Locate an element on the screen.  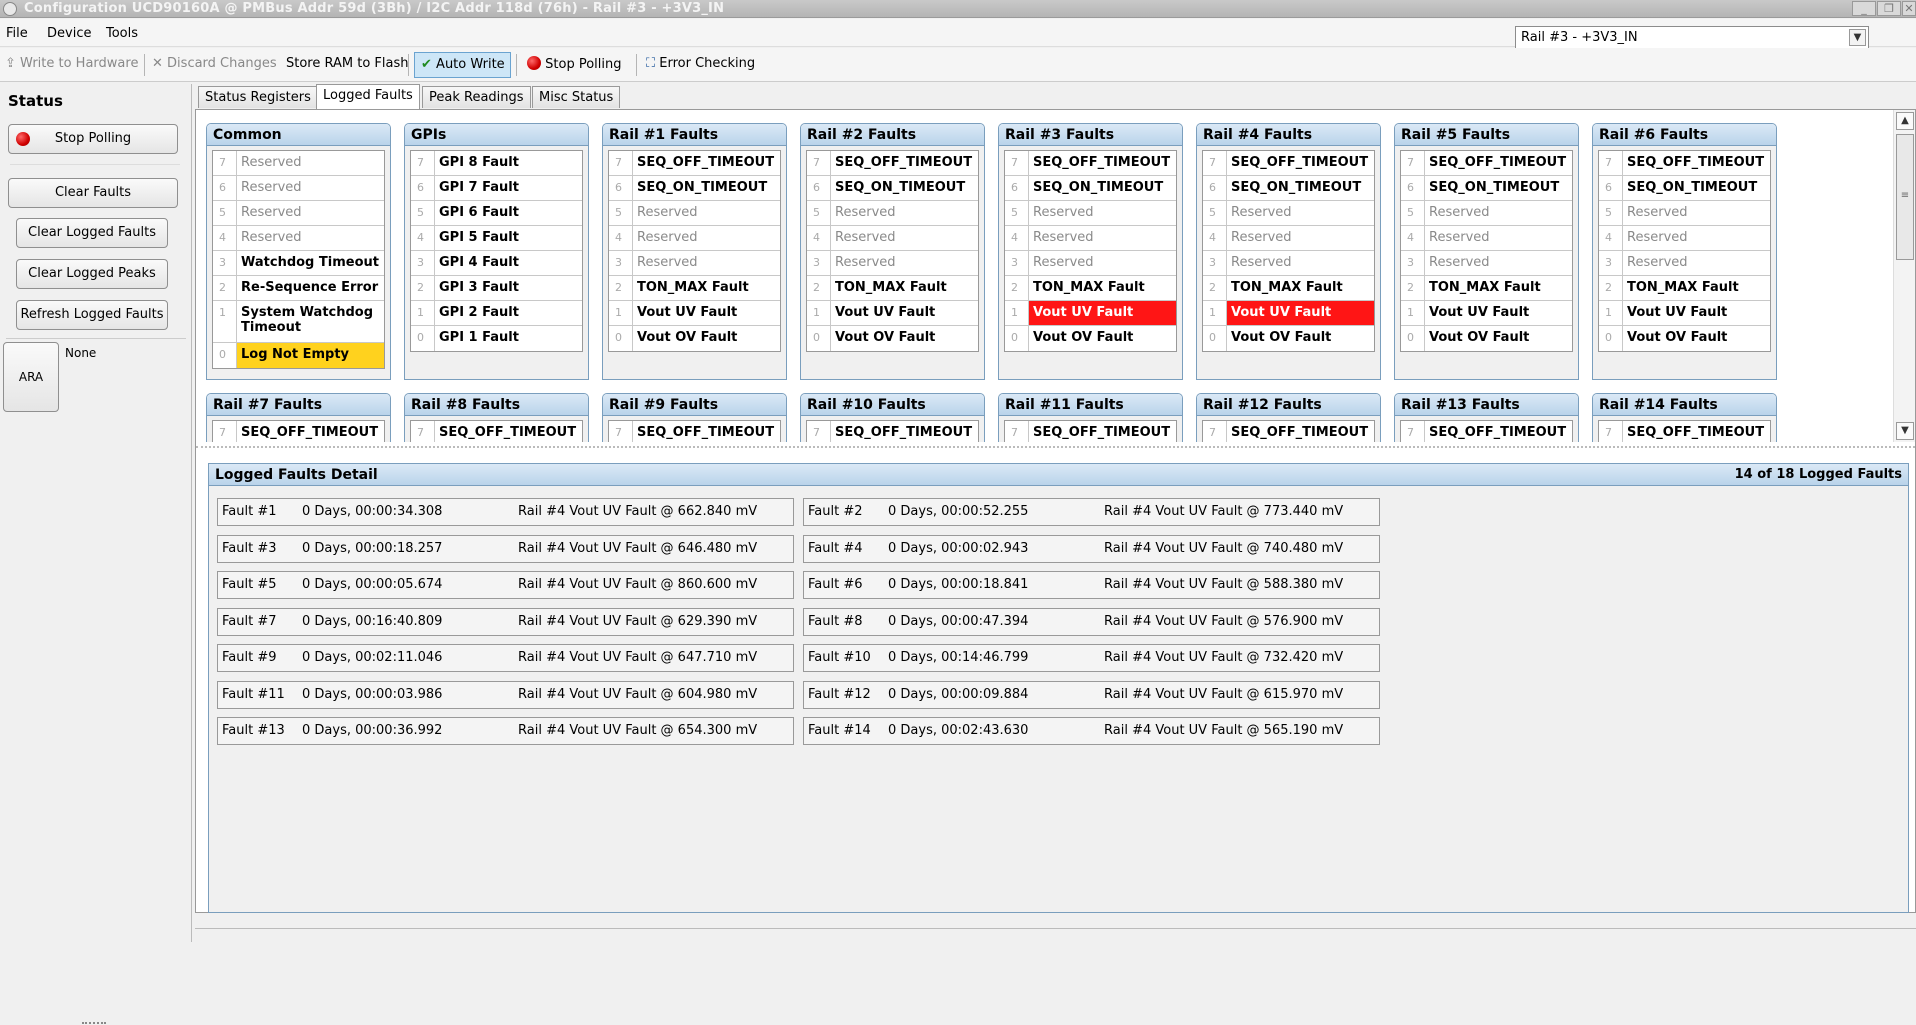
fault-time: 0 Days, 00:00:18.257 is located at coordinates (372, 548).